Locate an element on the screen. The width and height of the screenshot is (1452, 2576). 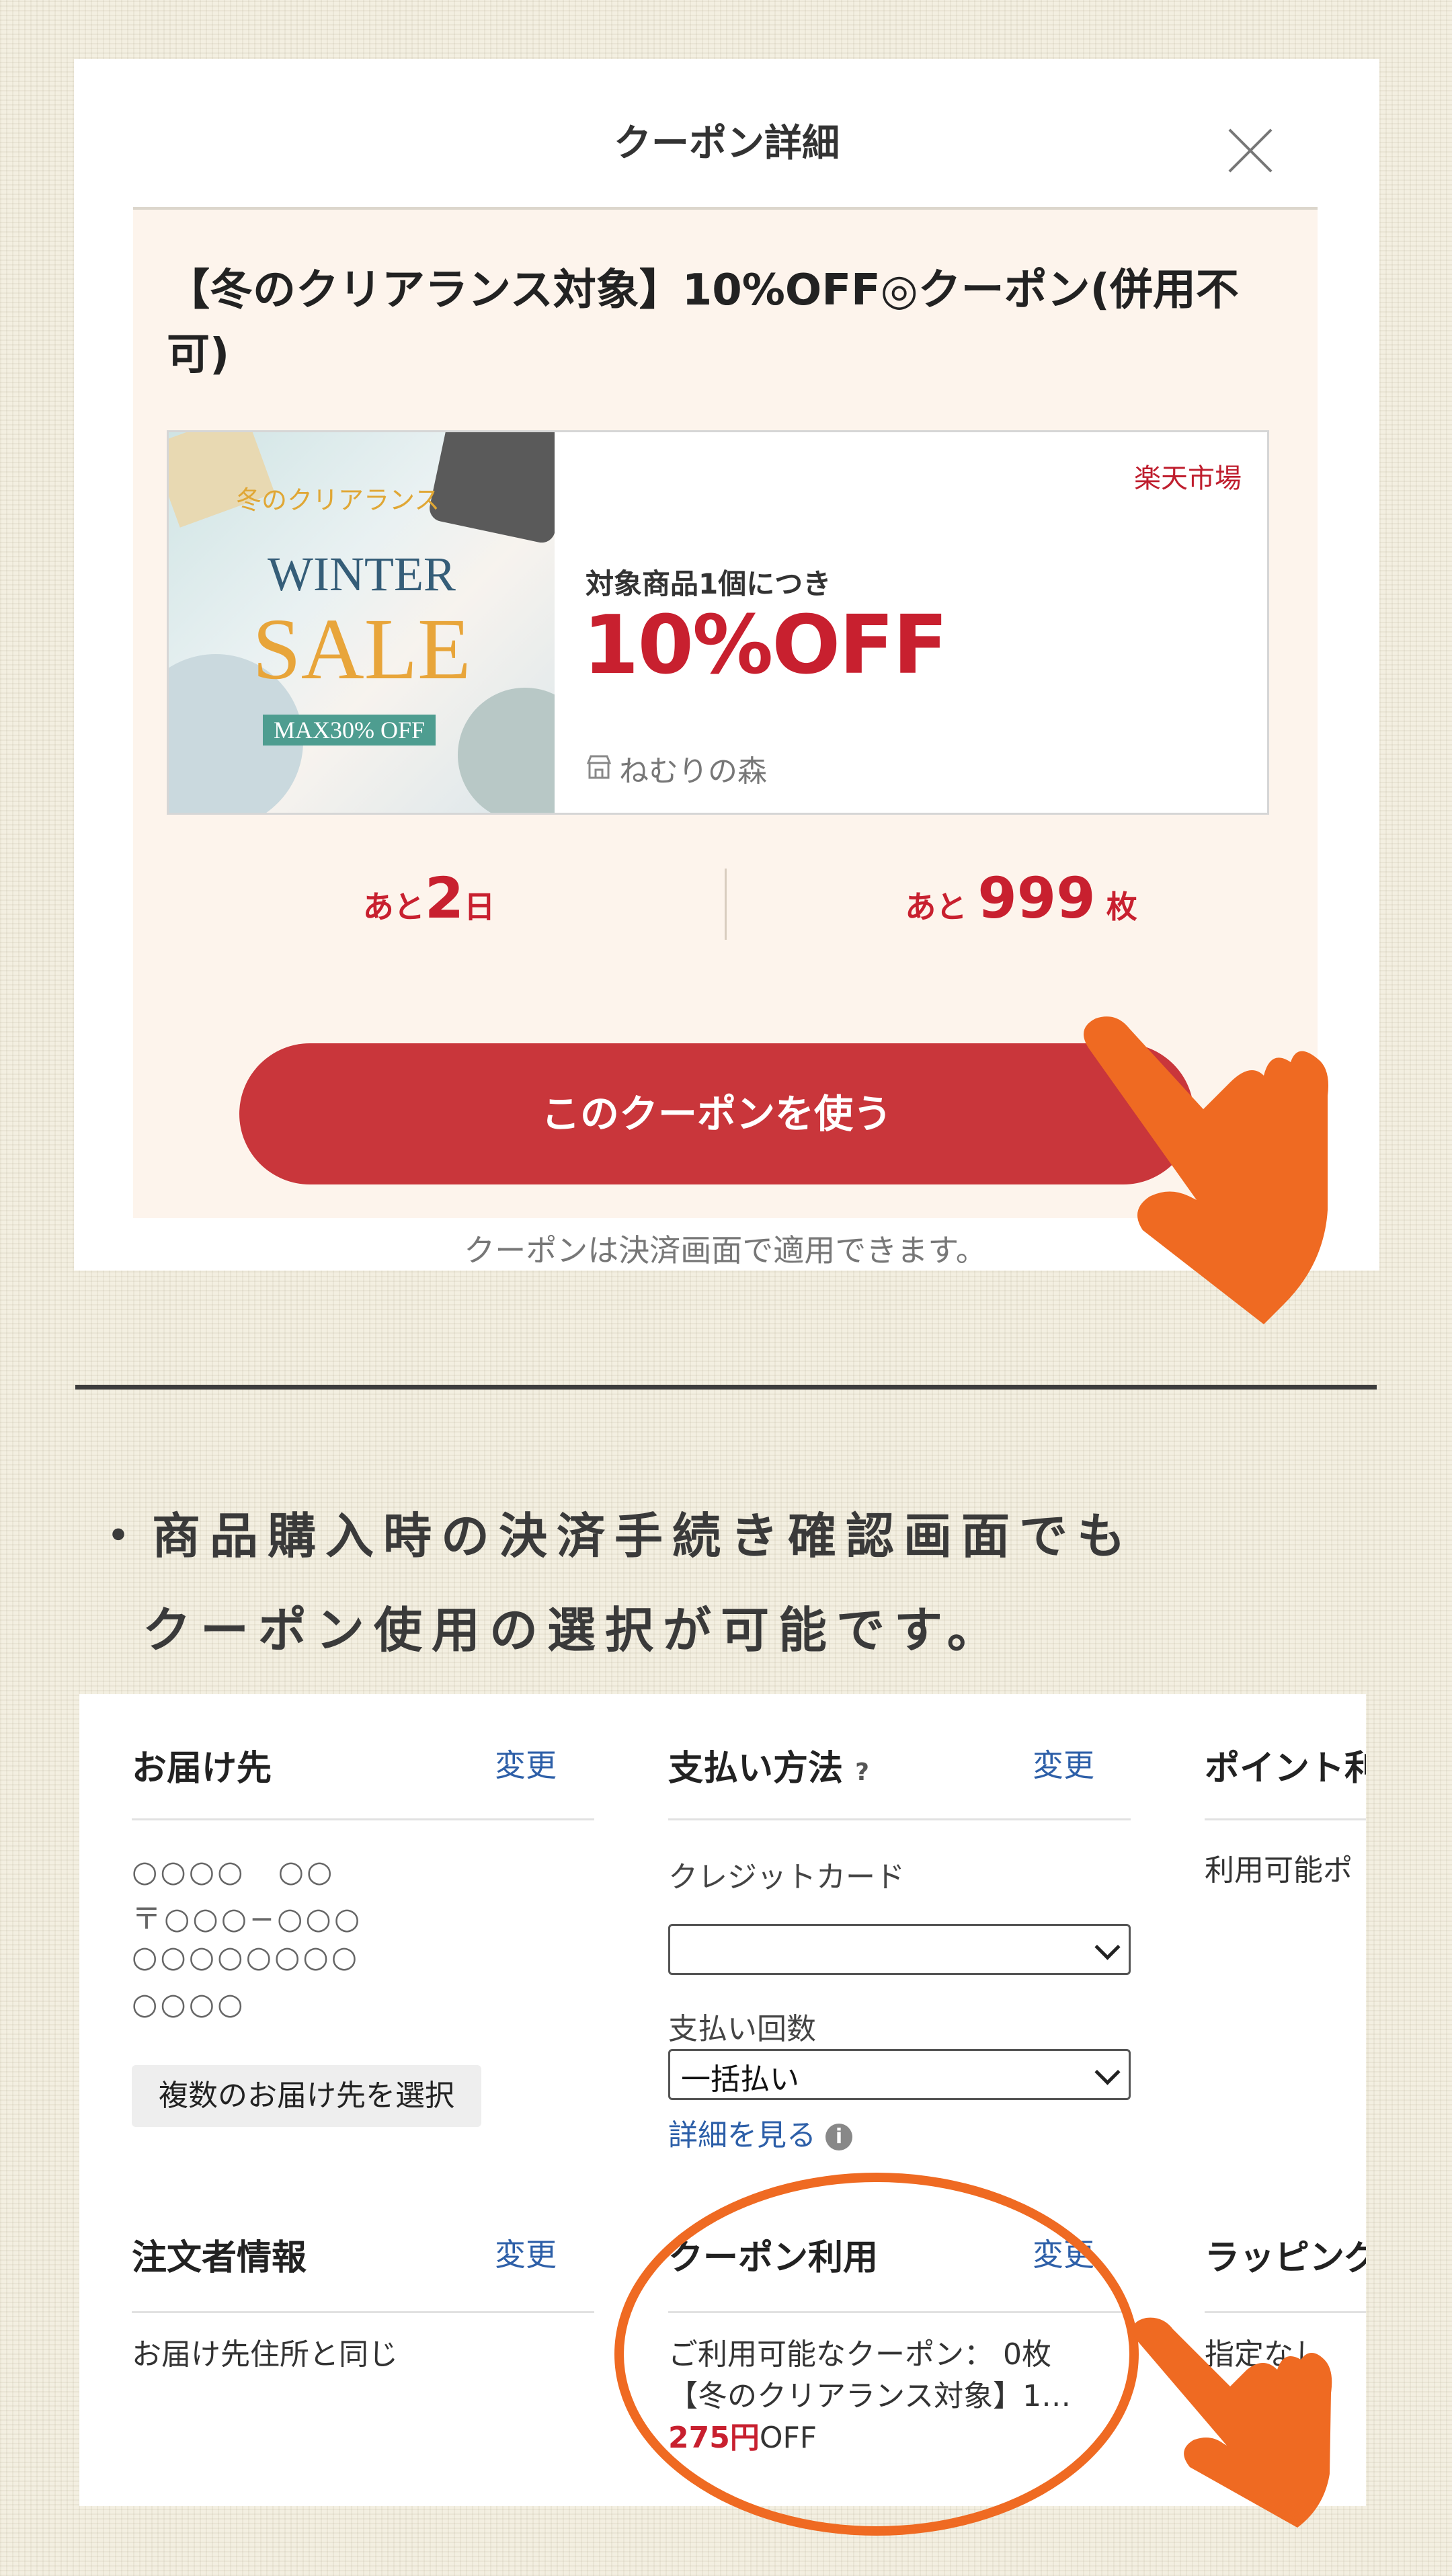
description-line-2: クーポン使用の選択が可能です。 is located at coordinates (574, 1630).